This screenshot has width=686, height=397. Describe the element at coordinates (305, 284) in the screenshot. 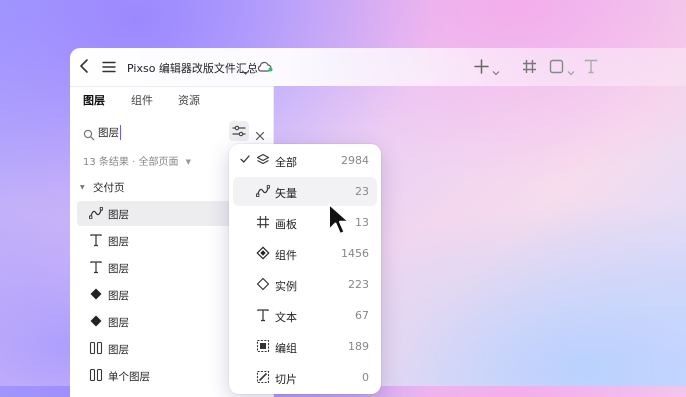

I see `filter-item-instance: 实例 223` at that location.